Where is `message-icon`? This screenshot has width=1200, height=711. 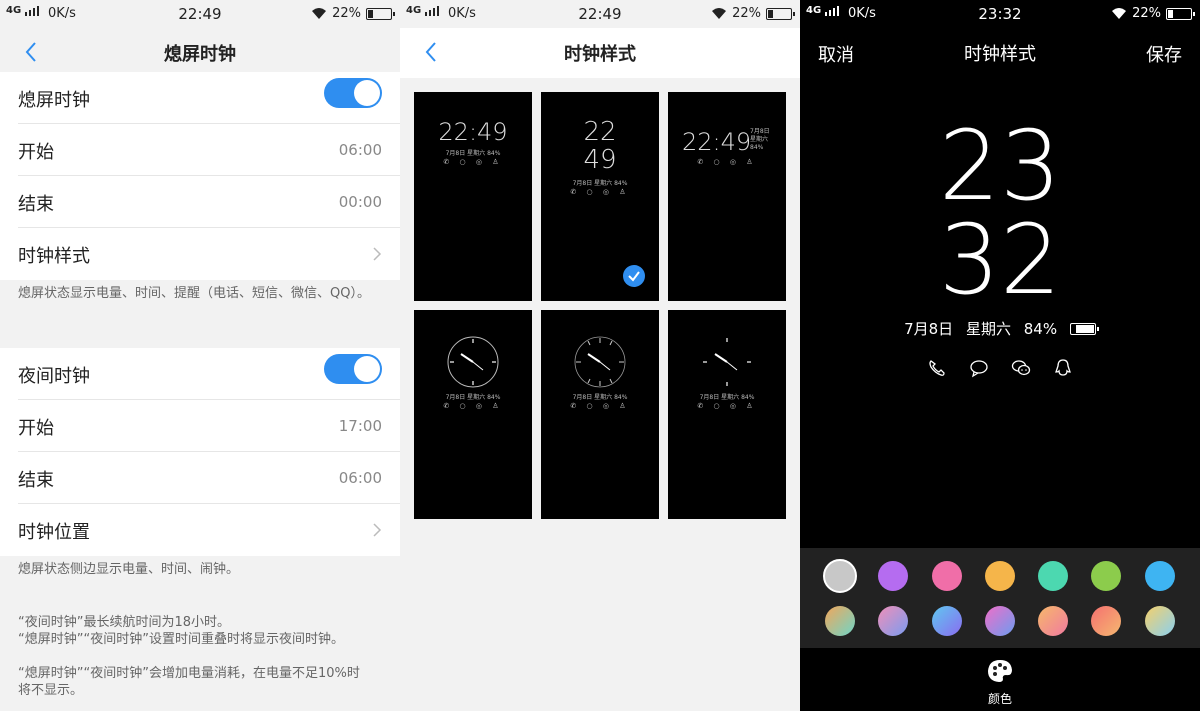 message-icon is located at coordinates (979, 369).